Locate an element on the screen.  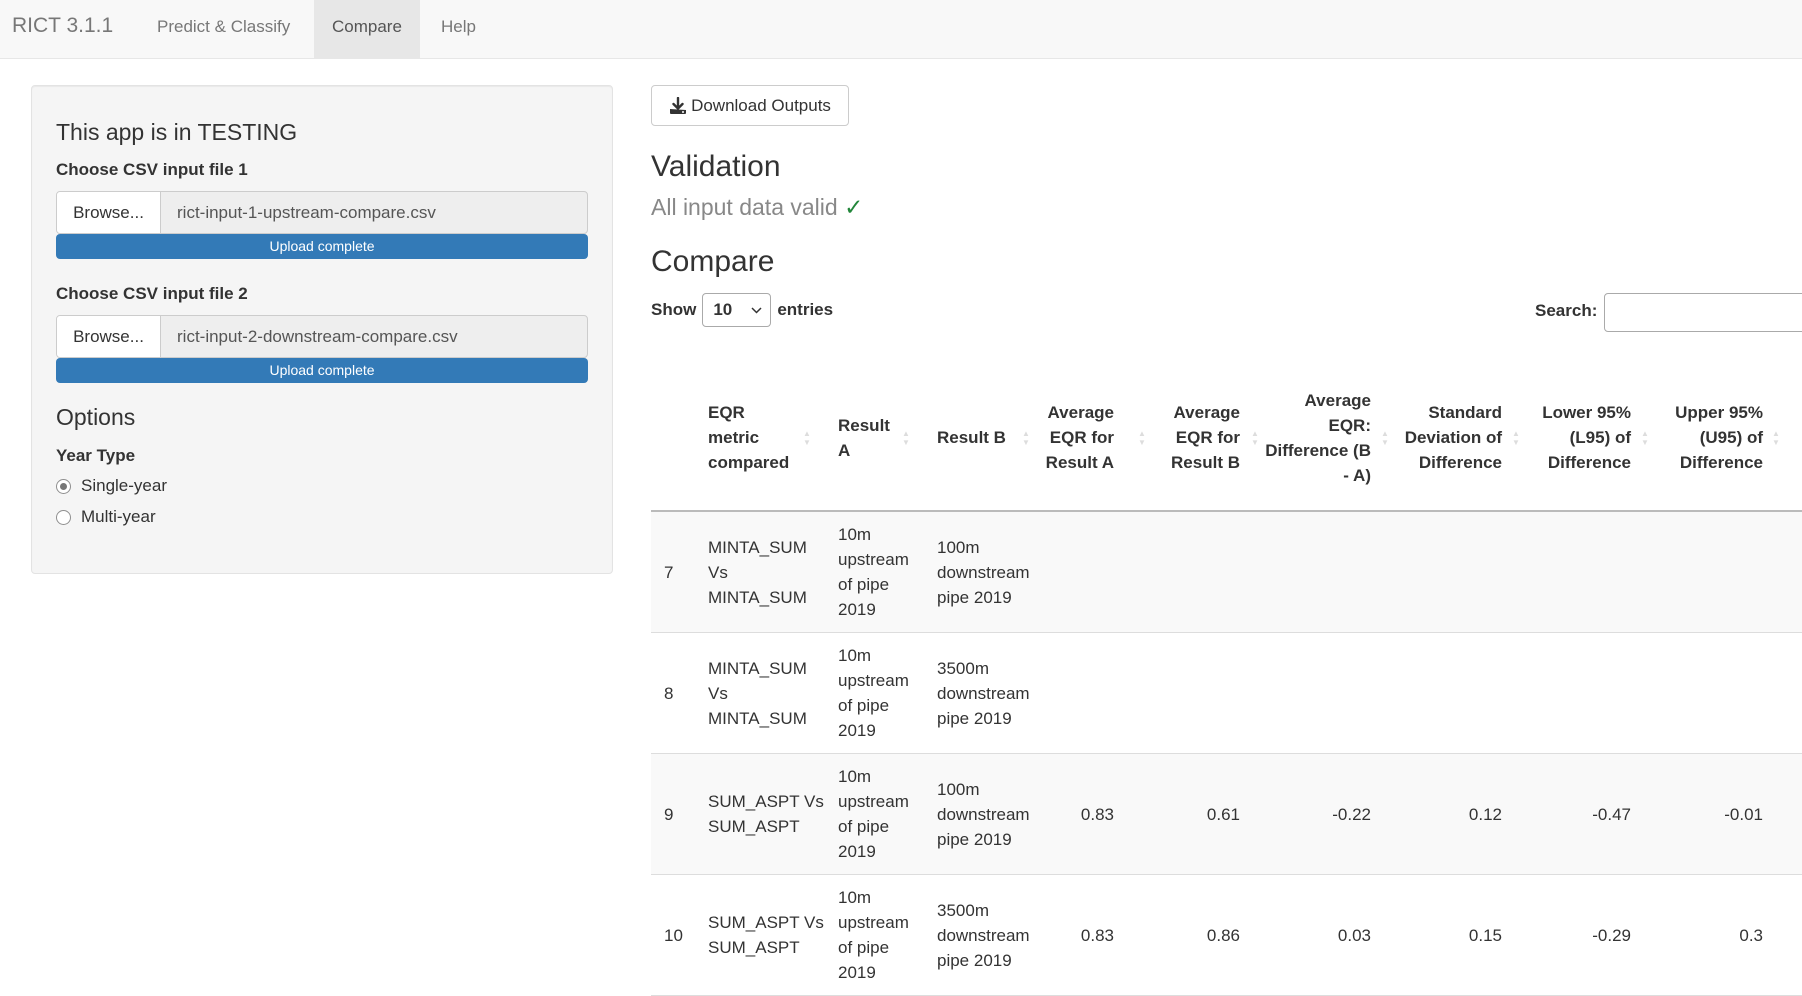
cell-index: 7 is located at coordinates (669, 572).